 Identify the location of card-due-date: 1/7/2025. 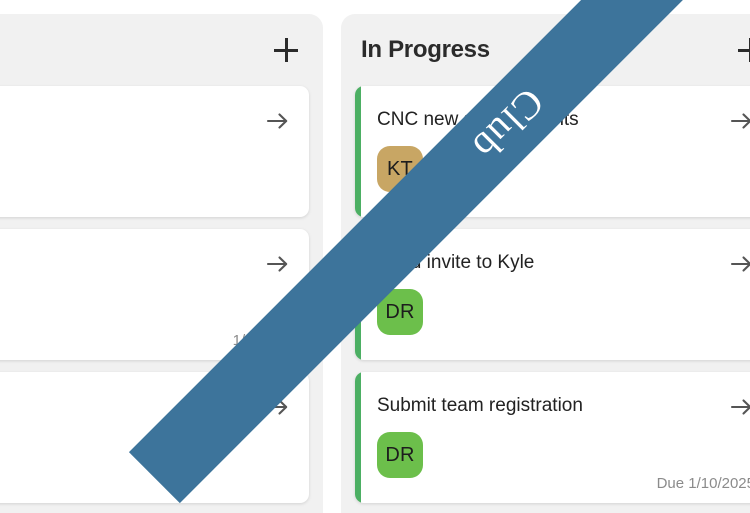
(261, 340).